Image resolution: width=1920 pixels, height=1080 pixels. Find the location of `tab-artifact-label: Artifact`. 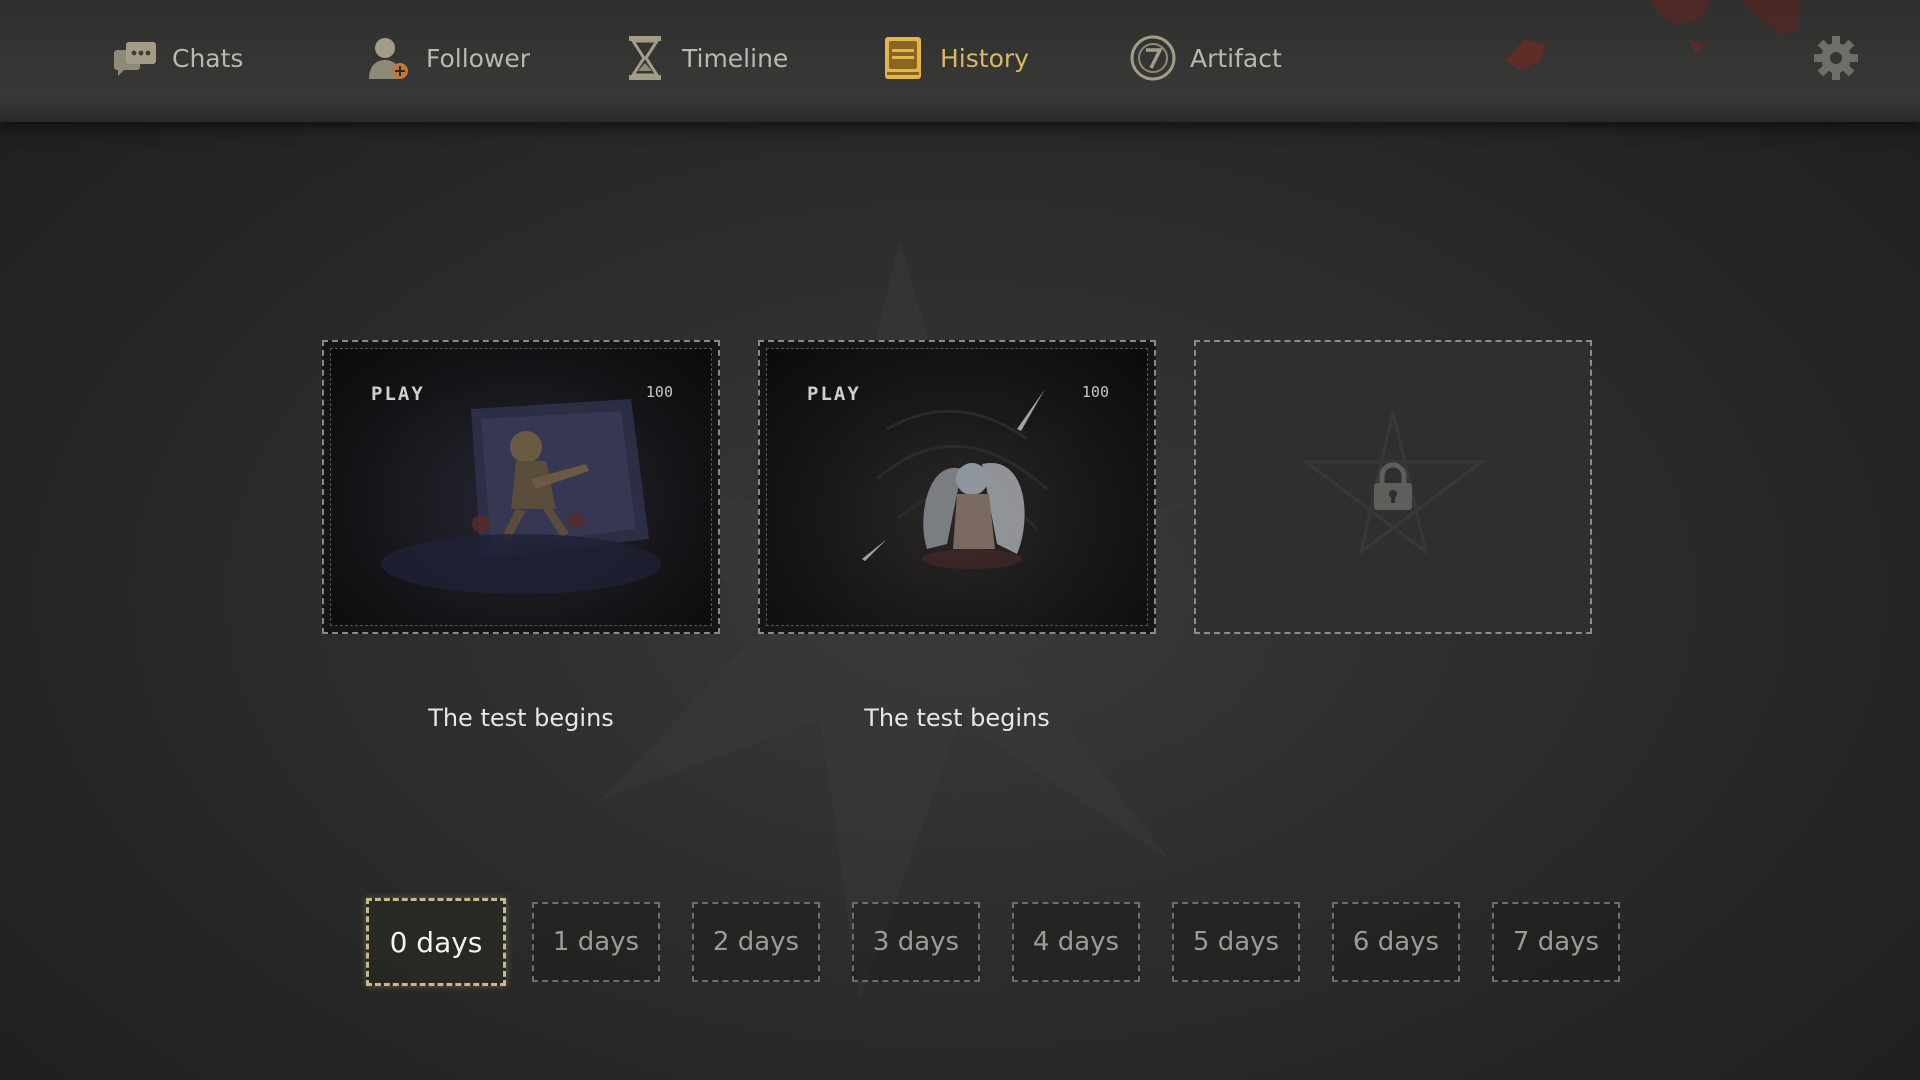

tab-artifact-label: Artifact is located at coordinates (1236, 58).